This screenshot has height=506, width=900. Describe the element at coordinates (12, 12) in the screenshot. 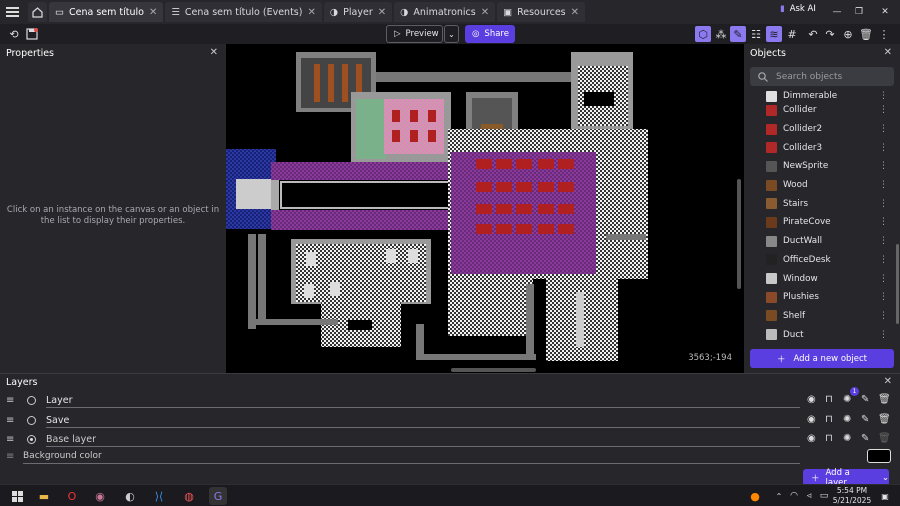

I see `menu-icon` at that location.